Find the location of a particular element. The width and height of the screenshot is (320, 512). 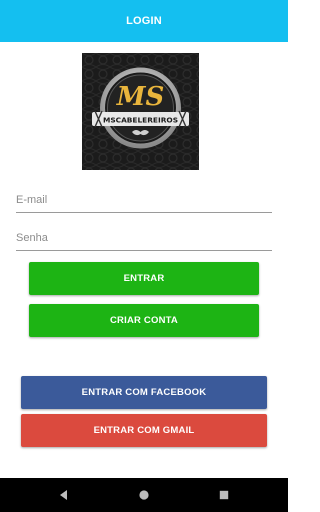

home-button is located at coordinates (144, 495).